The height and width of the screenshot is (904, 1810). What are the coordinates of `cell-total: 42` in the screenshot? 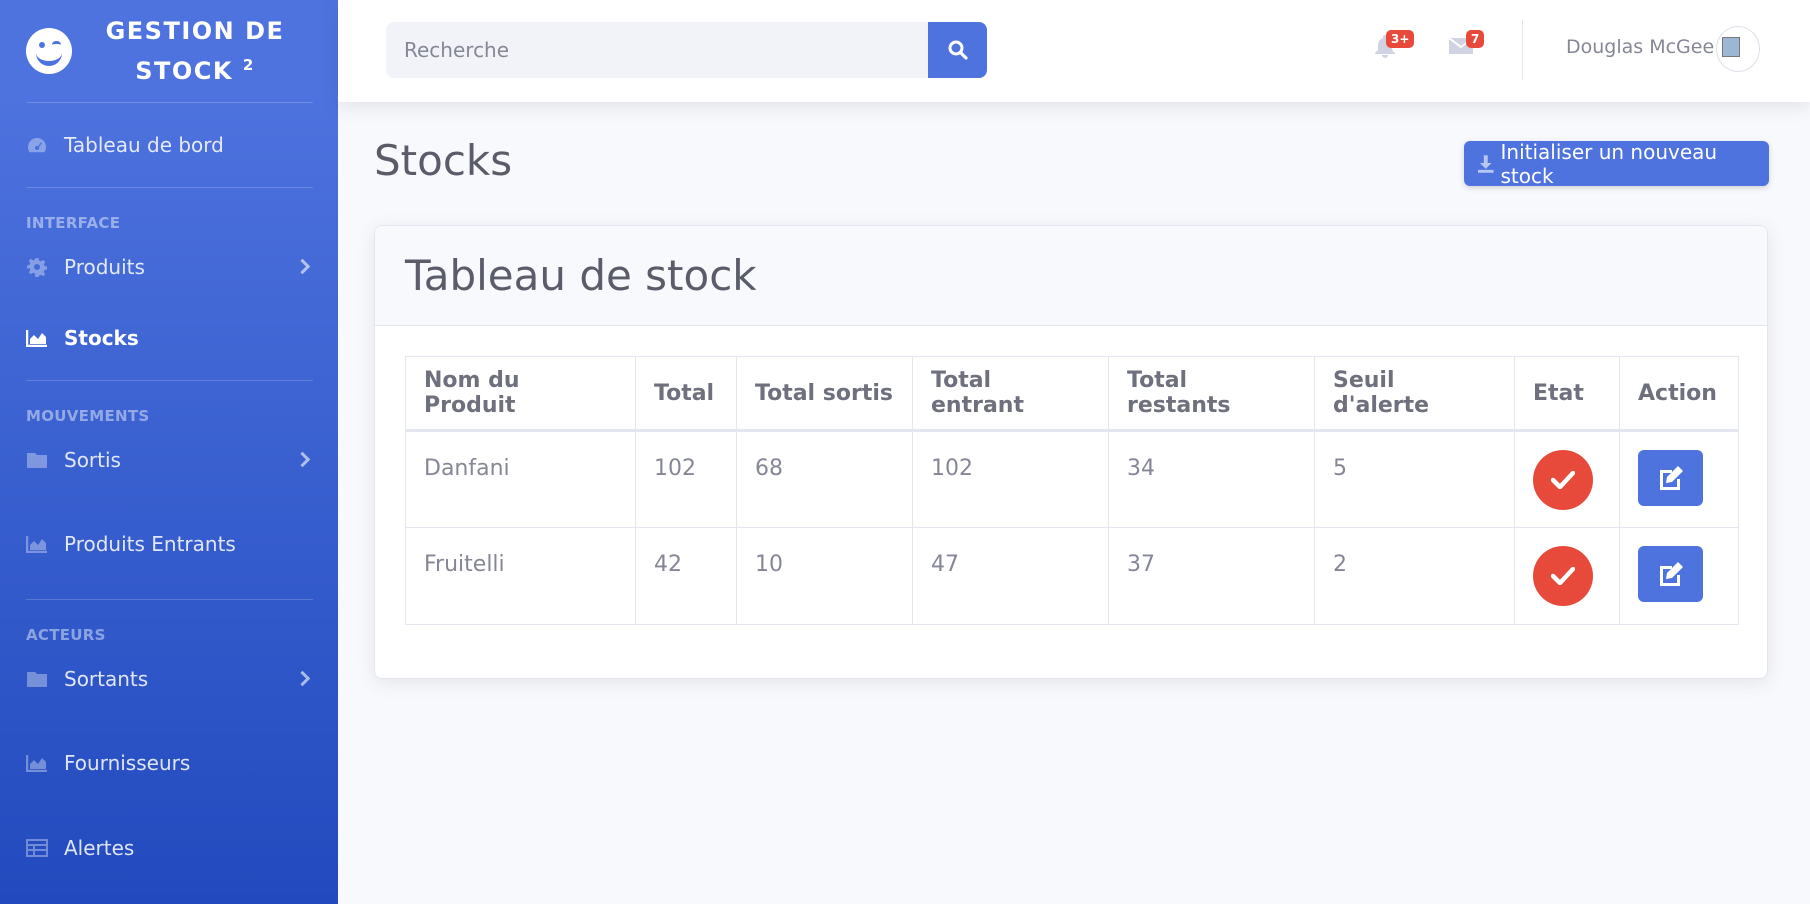 It's located at (686, 576).